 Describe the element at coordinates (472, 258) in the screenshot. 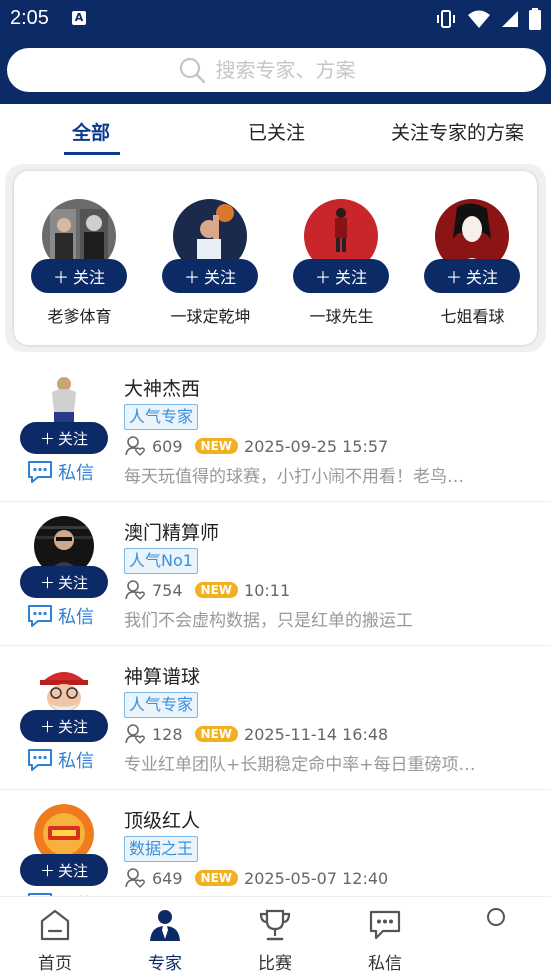

I see `recommended-expert: ＋ 关注 七姐看球` at that location.